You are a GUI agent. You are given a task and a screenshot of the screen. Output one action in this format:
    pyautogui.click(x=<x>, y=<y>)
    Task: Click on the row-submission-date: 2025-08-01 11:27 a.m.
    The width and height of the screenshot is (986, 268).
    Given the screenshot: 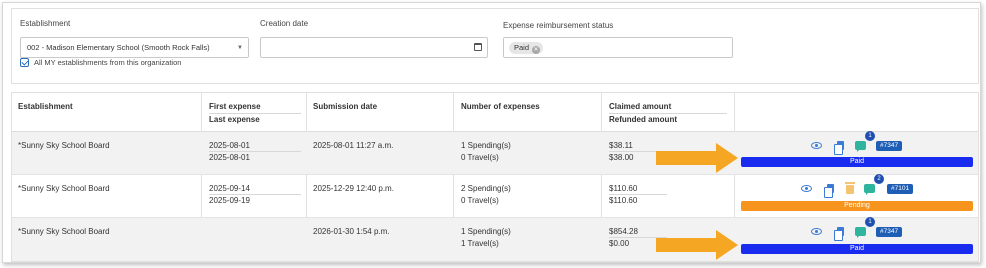 What is the action you would take?
    pyautogui.click(x=353, y=145)
    